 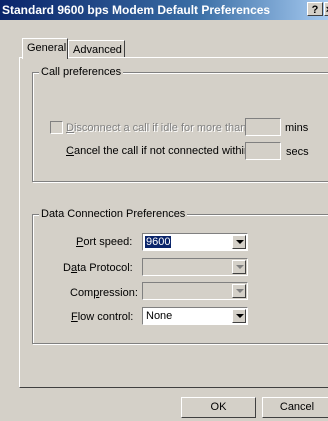 I want to click on tab-advanced: Advanced, so click(x=96, y=49).